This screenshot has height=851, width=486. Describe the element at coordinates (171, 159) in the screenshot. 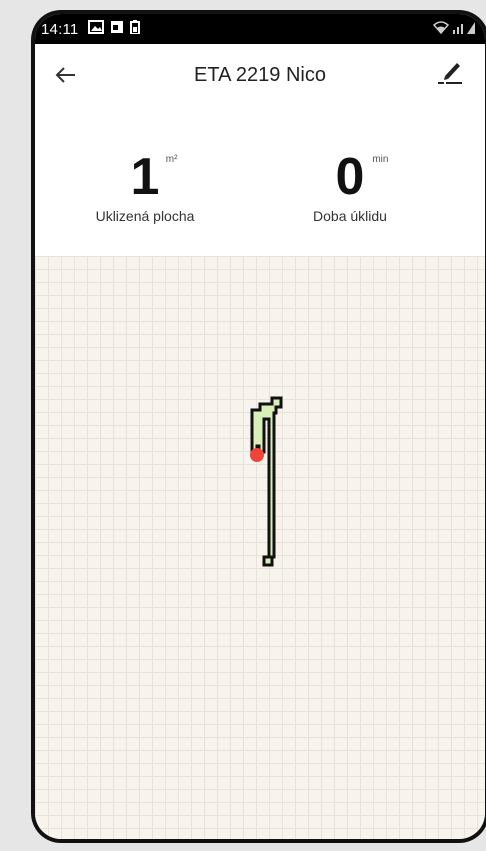

I see `cleaned-area-unit: m²` at that location.